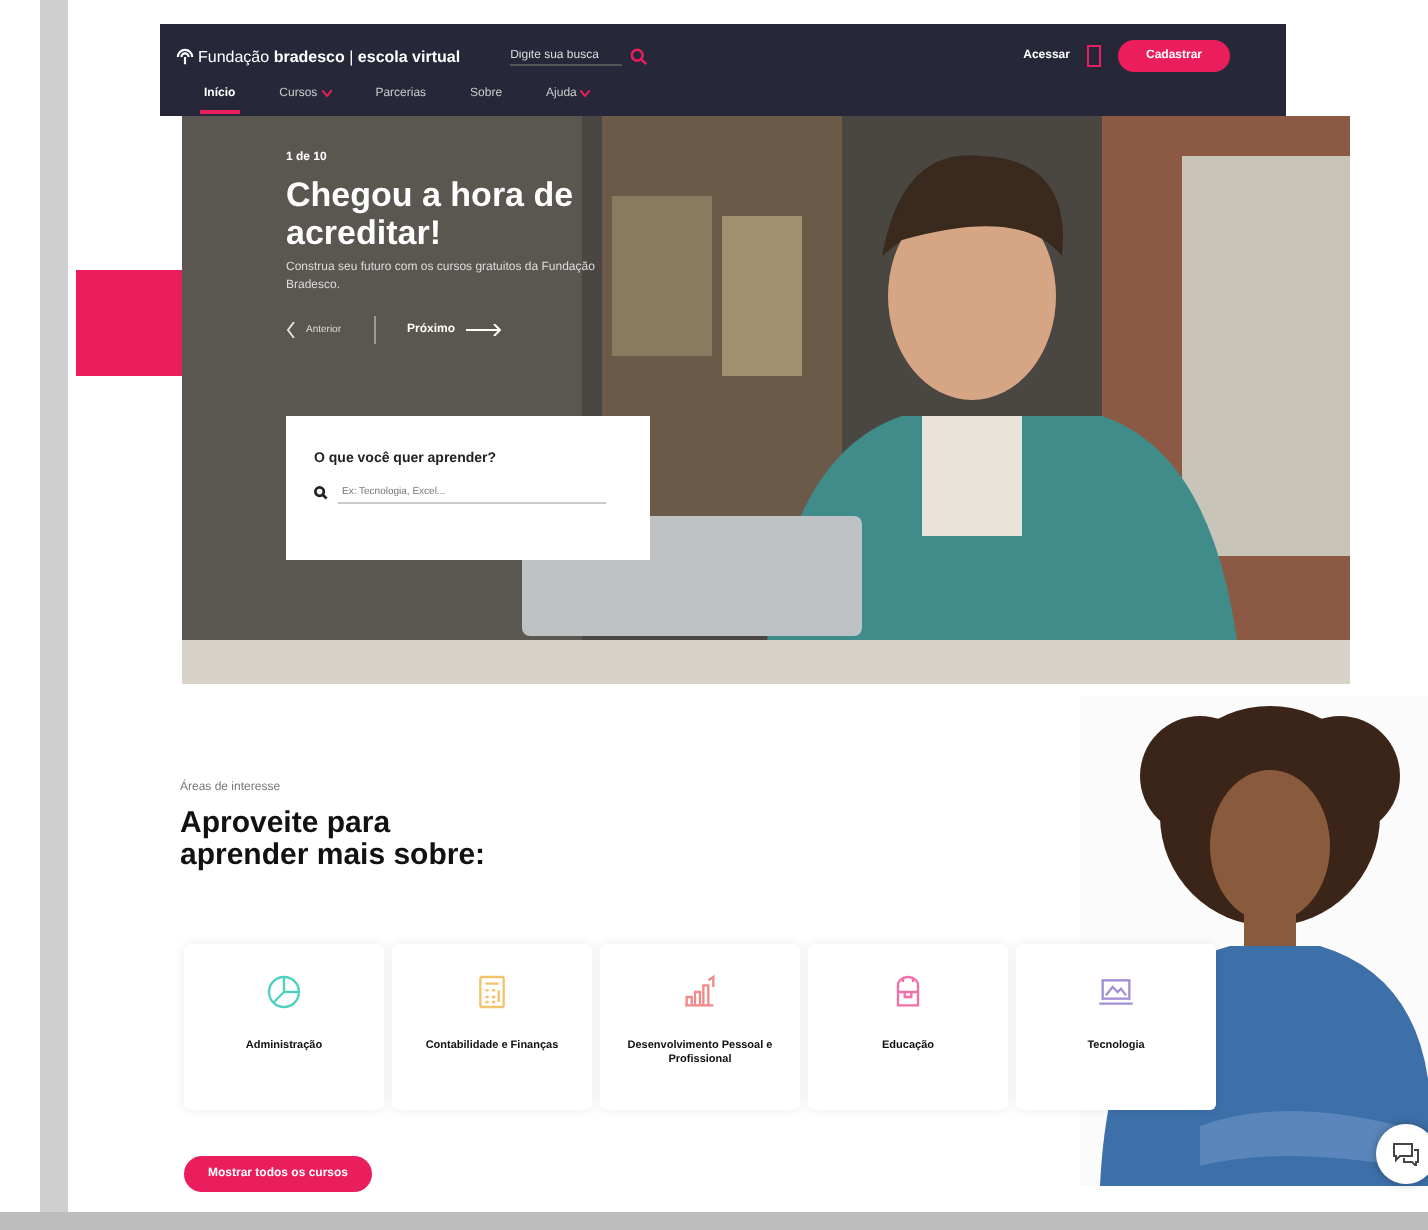  What do you see at coordinates (284, 992) in the screenshot?
I see `pie-chart-icon` at bounding box center [284, 992].